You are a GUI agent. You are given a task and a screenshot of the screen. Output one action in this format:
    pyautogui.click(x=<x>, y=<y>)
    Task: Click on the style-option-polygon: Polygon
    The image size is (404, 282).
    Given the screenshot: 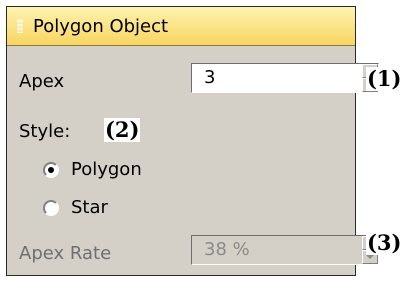 What is the action you would take?
    pyautogui.click(x=92, y=169)
    